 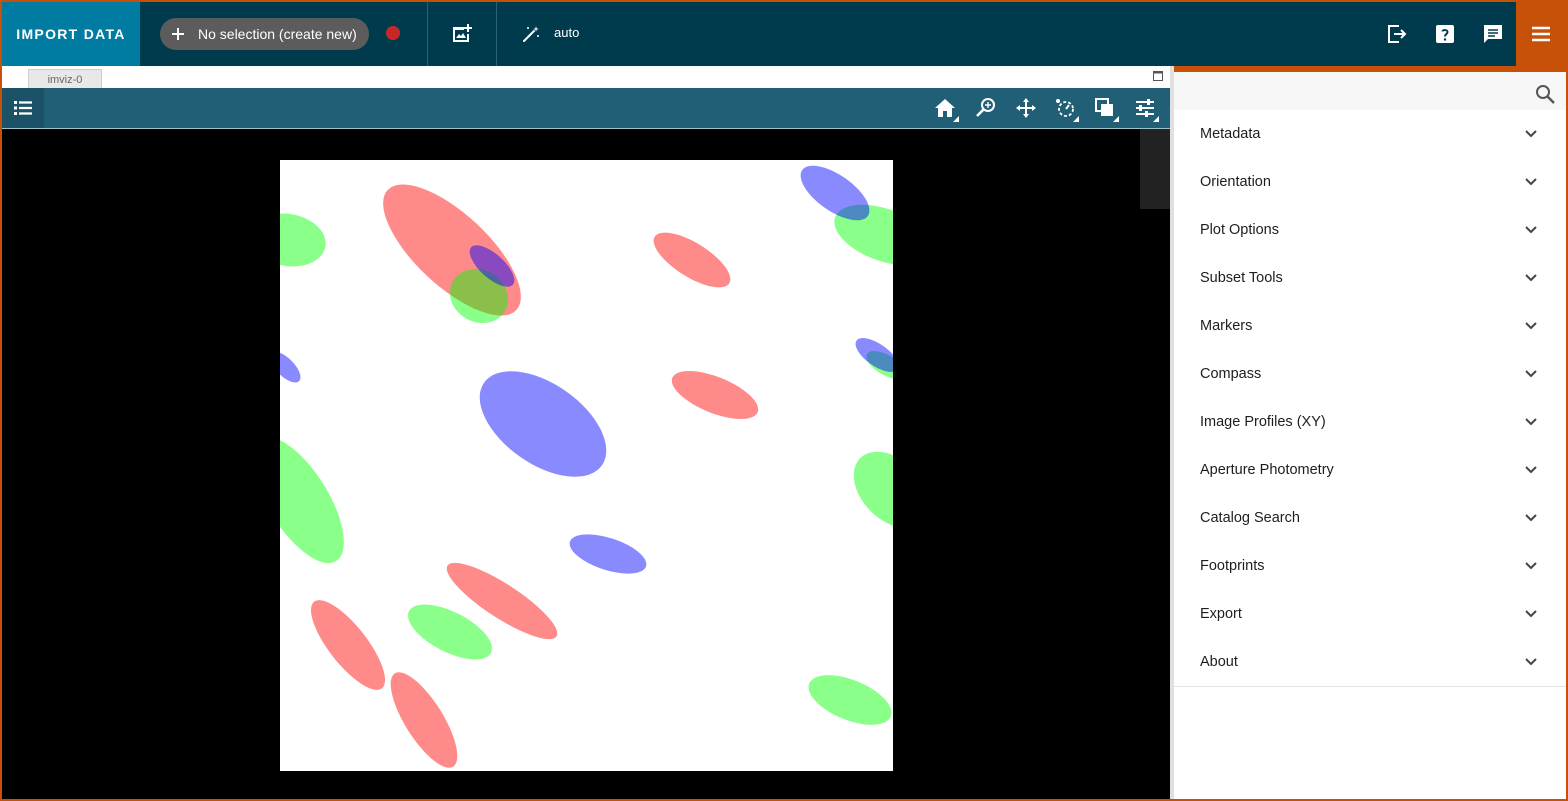 I want to click on menu-button, so click(x=1541, y=34).